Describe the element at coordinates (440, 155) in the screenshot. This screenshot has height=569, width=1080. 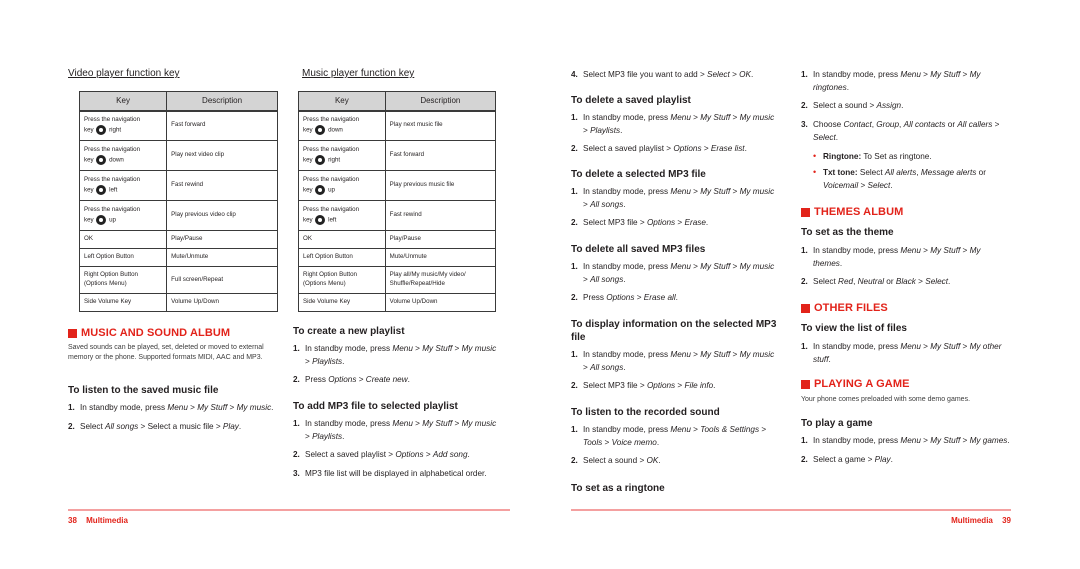
I see `description-cell: Fast forward` at that location.